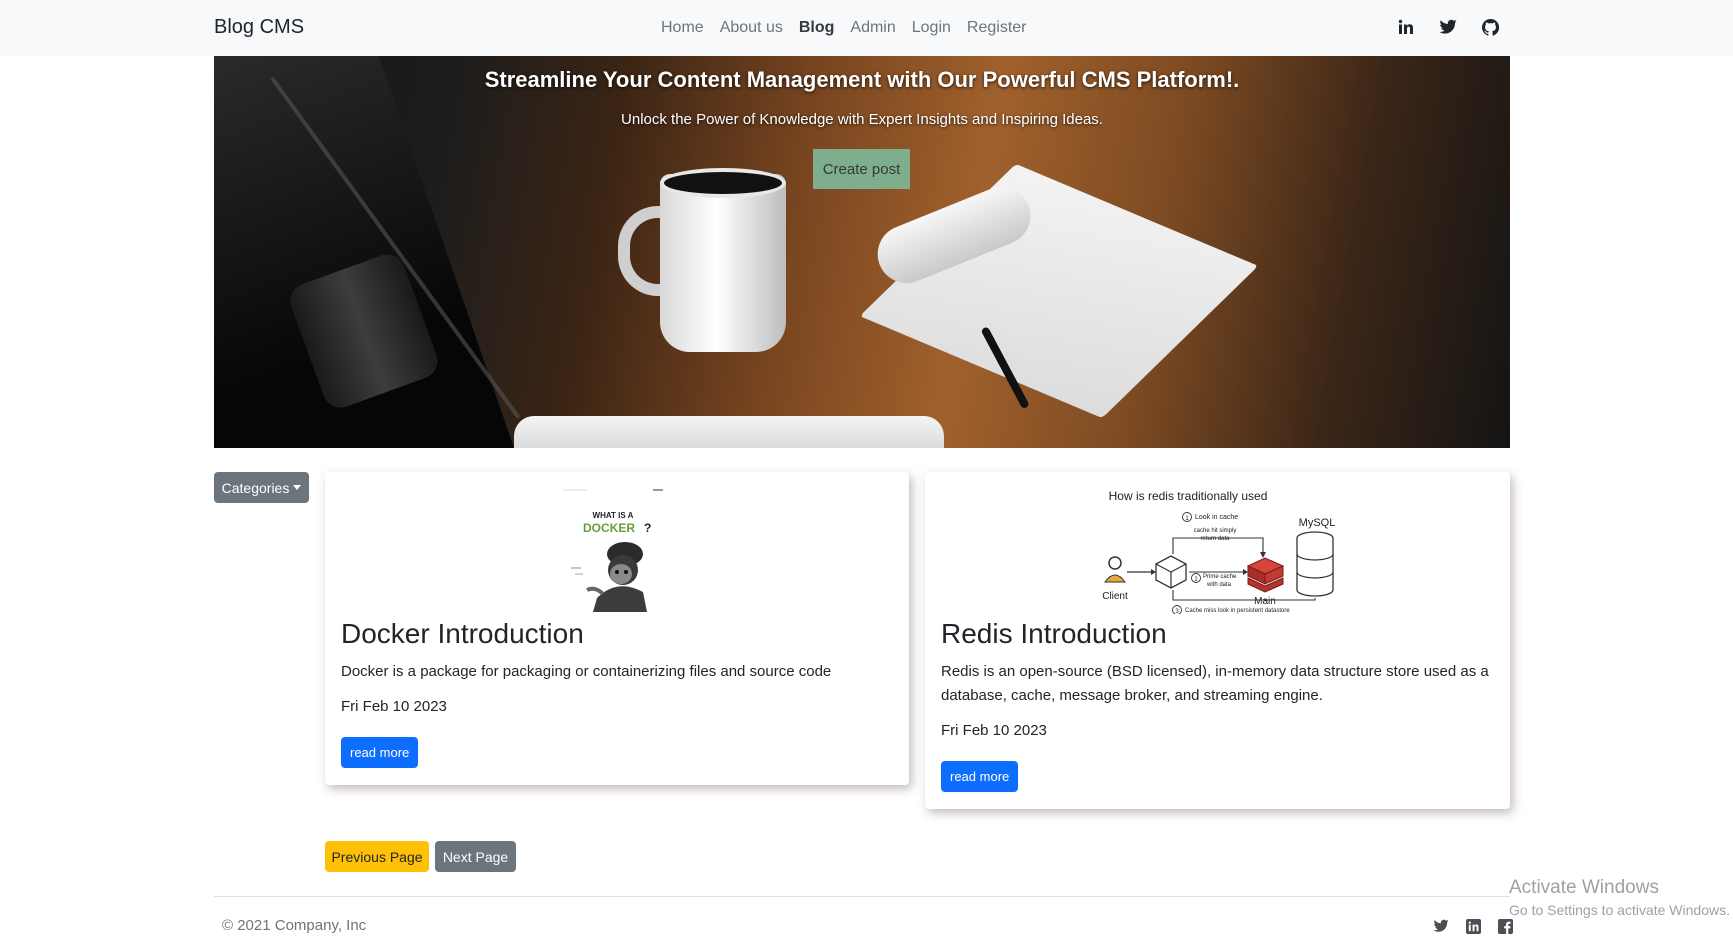 The height and width of the screenshot is (949, 1733). What do you see at coordinates (861, 169) in the screenshot?
I see `create-post-button: Create post` at bounding box center [861, 169].